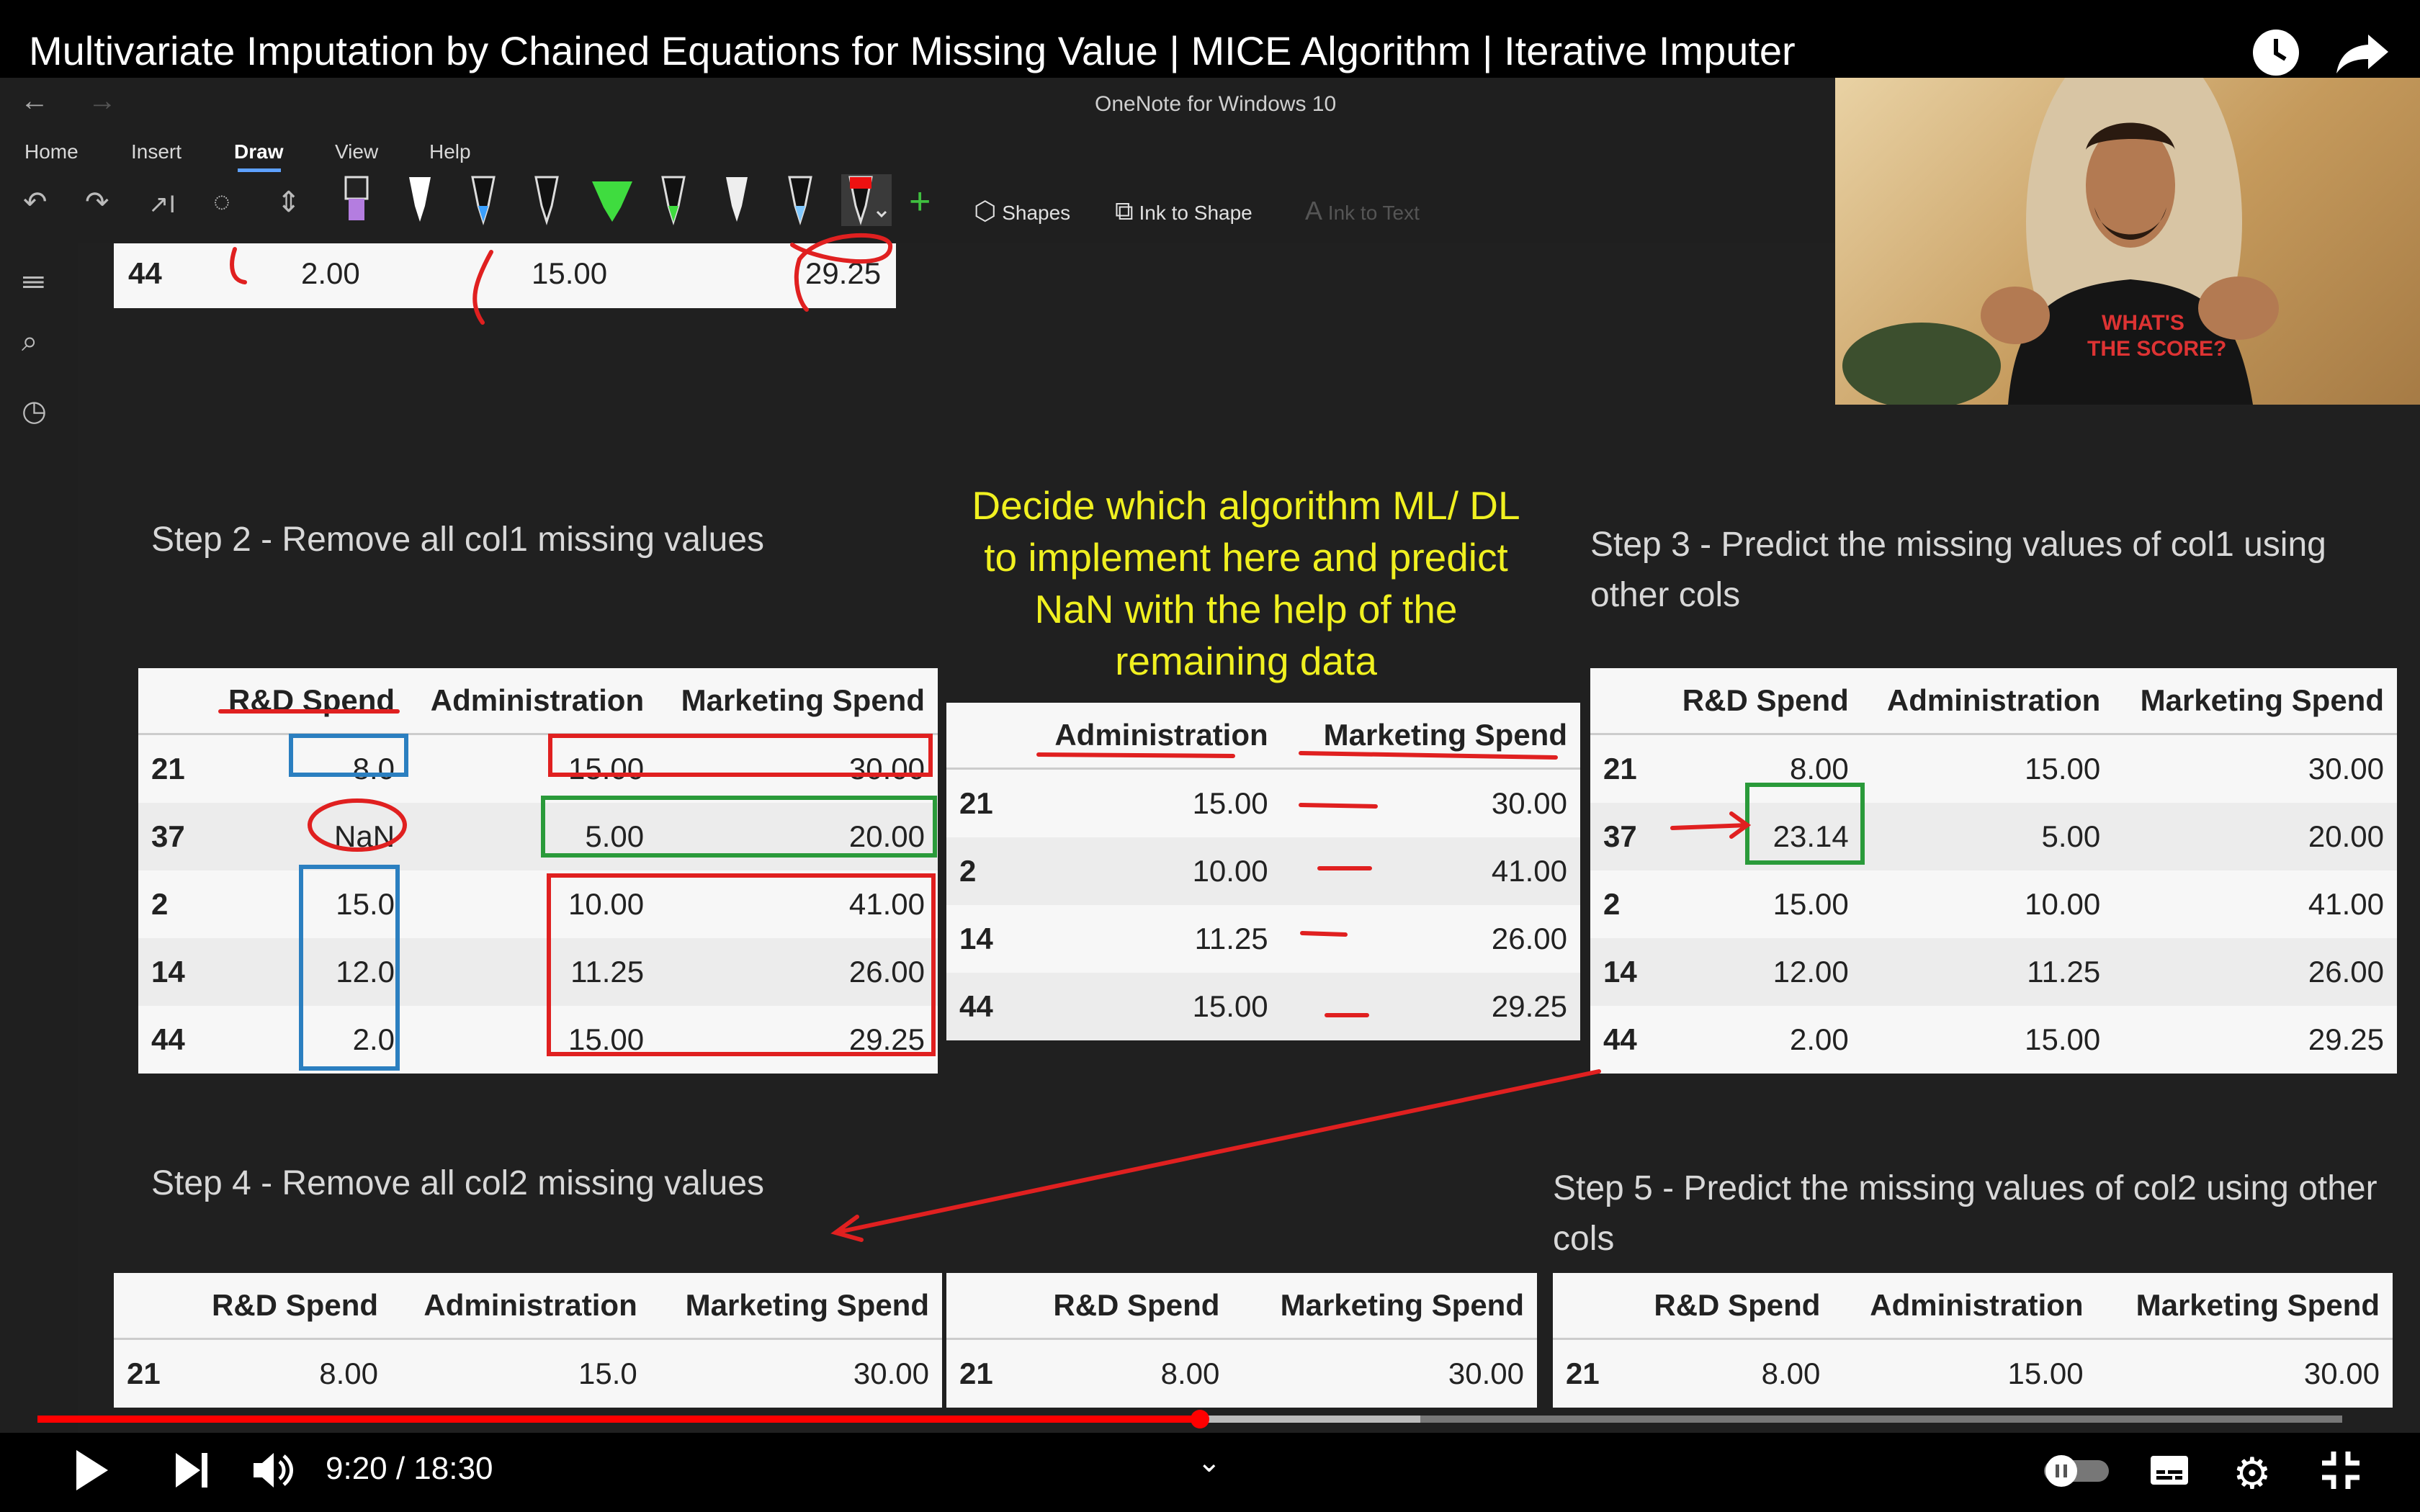 The width and height of the screenshot is (2420, 1512). What do you see at coordinates (618, 1419) in the screenshot?
I see `progress-played` at bounding box center [618, 1419].